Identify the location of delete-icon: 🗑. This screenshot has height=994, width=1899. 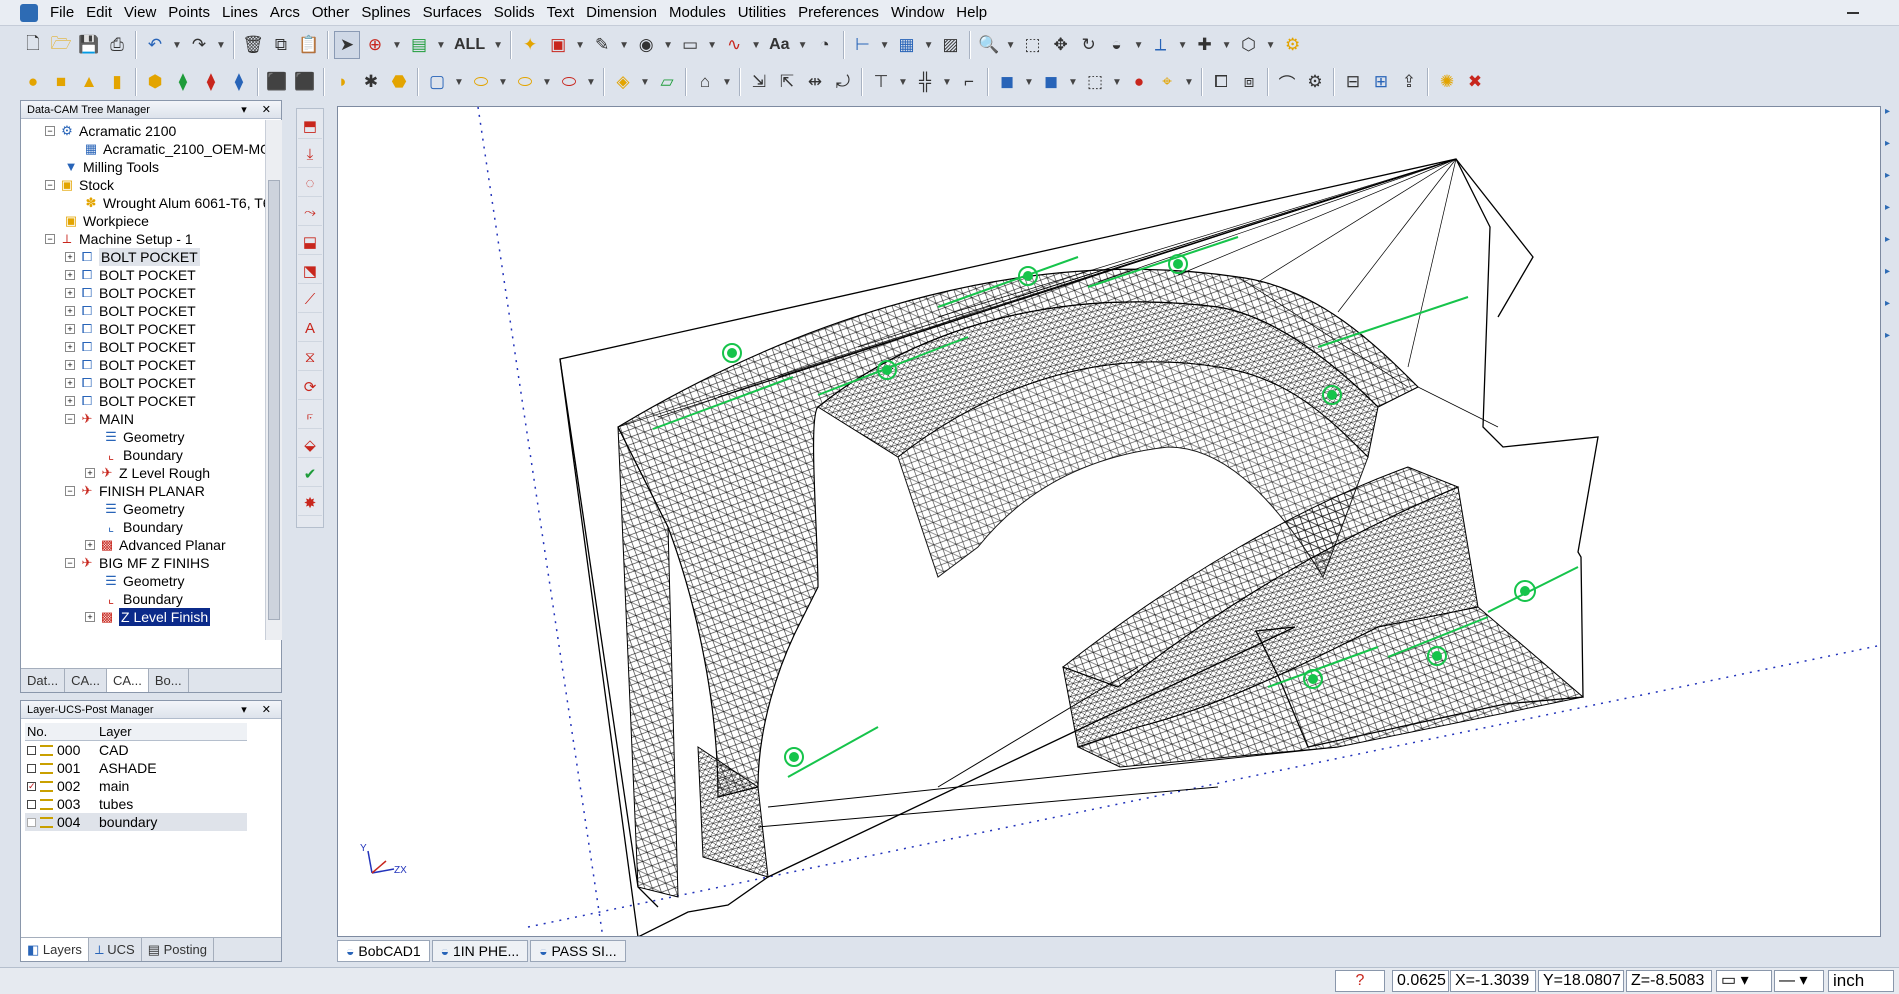
(253, 45).